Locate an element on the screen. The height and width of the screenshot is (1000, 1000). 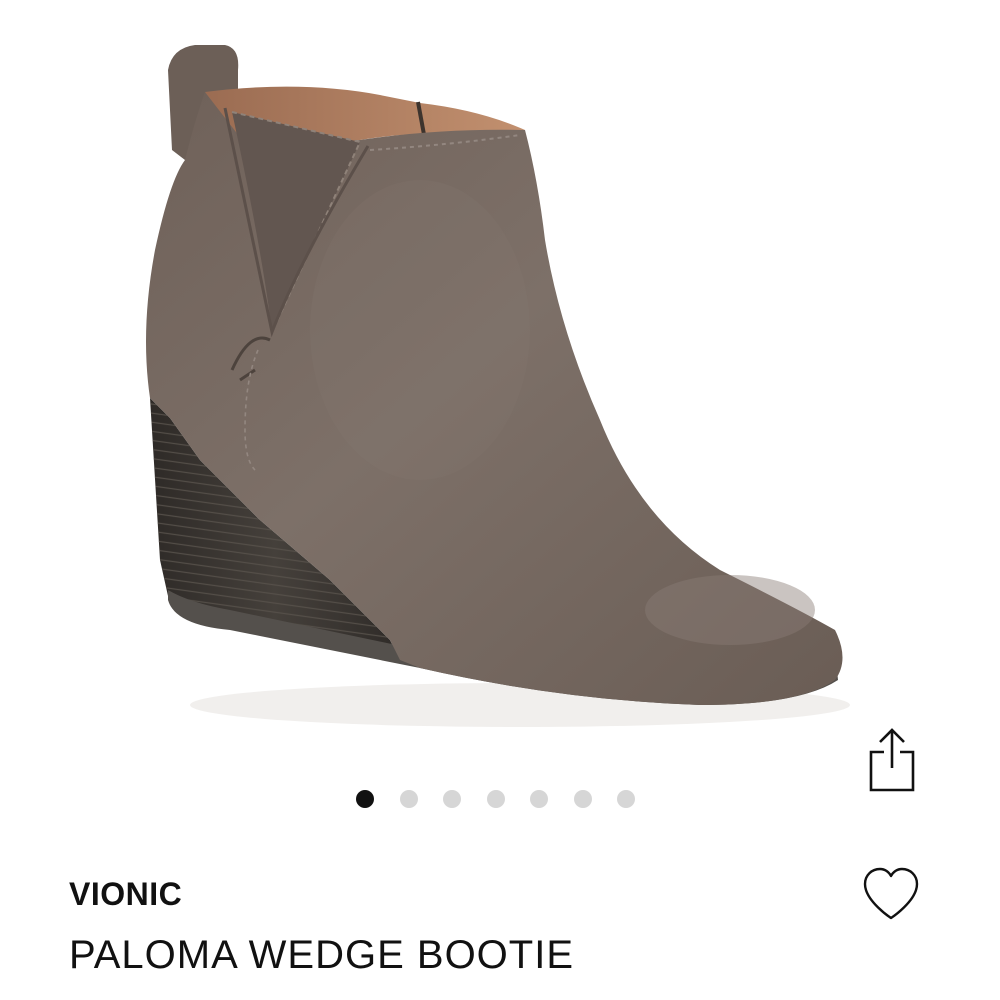
brand-name: VIONIC is located at coordinates (125, 894).